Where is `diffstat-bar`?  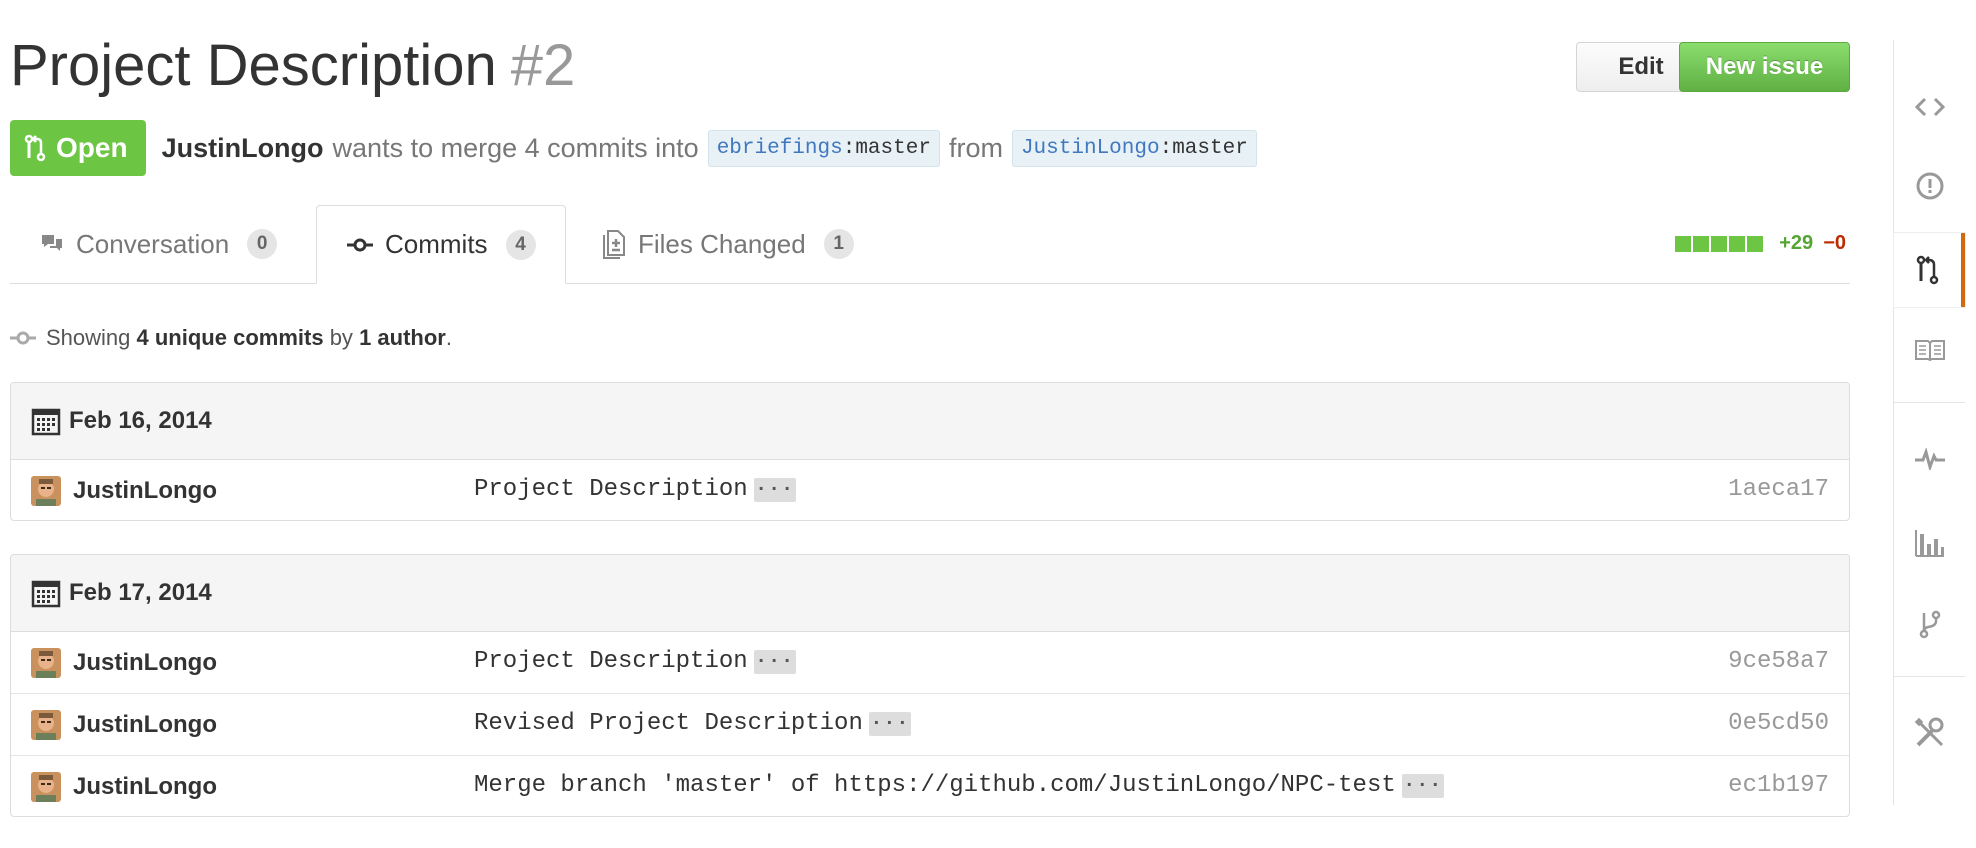
diffstat-bar is located at coordinates (1720, 243).